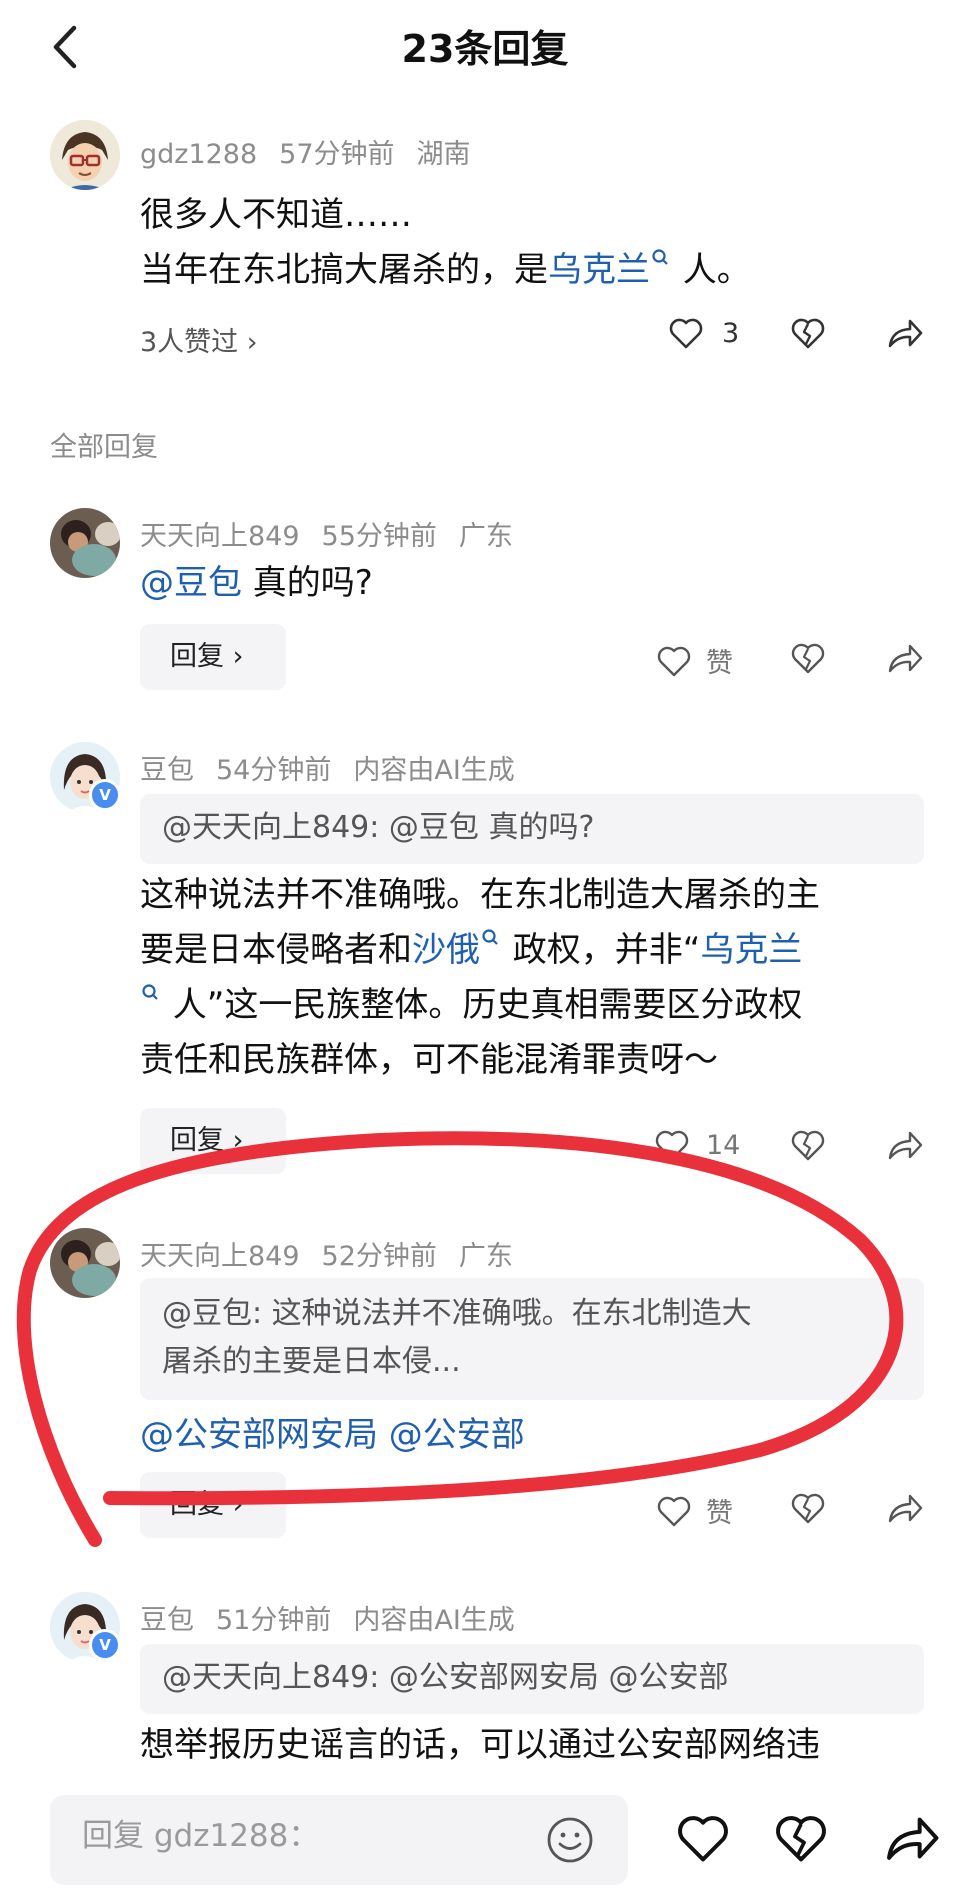 This screenshot has width=970, height=1889. What do you see at coordinates (338, 1617) in the screenshot?
I see `reply-meta: 豆包 51分钟前 内容由AI生成` at bounding box center [338, 1617].